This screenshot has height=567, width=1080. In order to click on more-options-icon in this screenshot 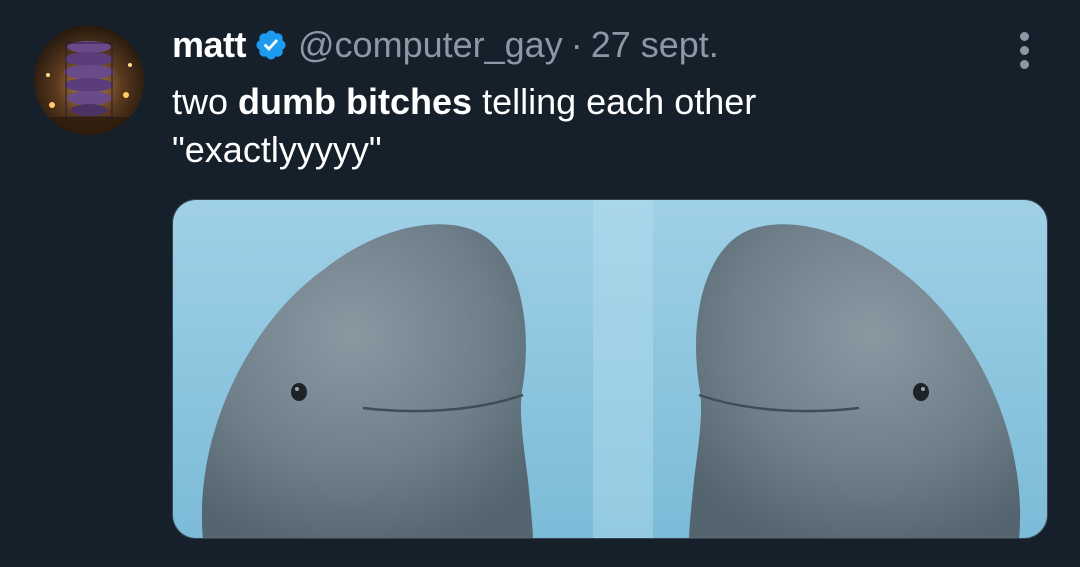, I will do `click(1025, 50)`.